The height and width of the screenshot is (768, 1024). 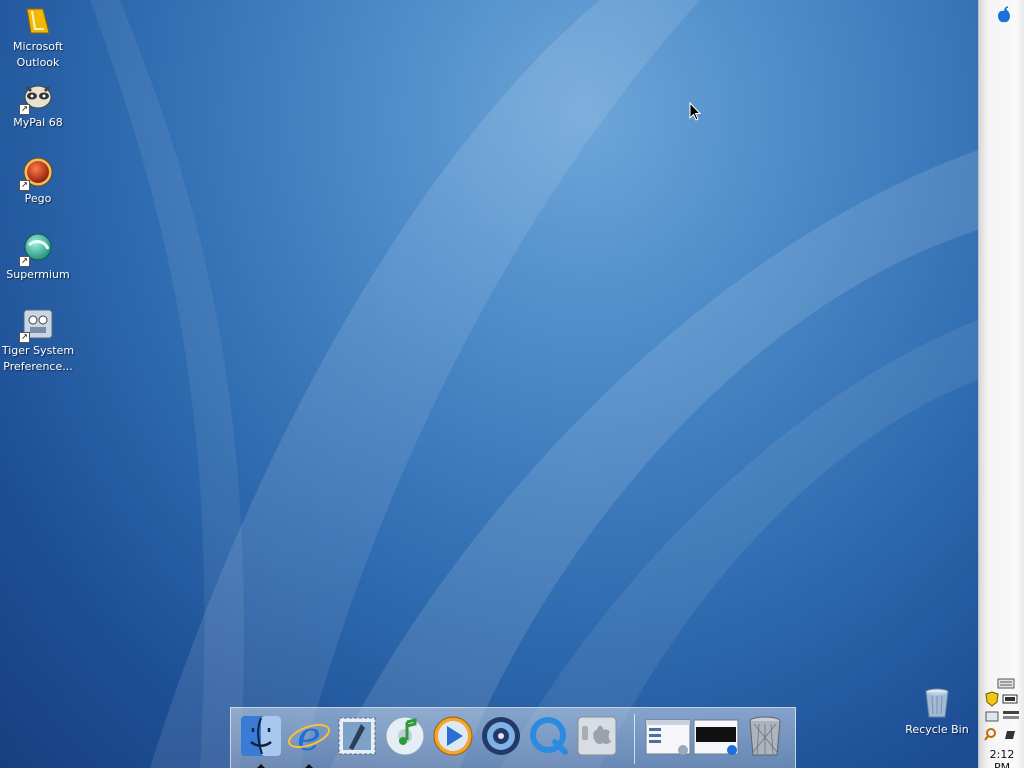 I want to click on supermium-icon: ↗, so click(x=37, y=249).